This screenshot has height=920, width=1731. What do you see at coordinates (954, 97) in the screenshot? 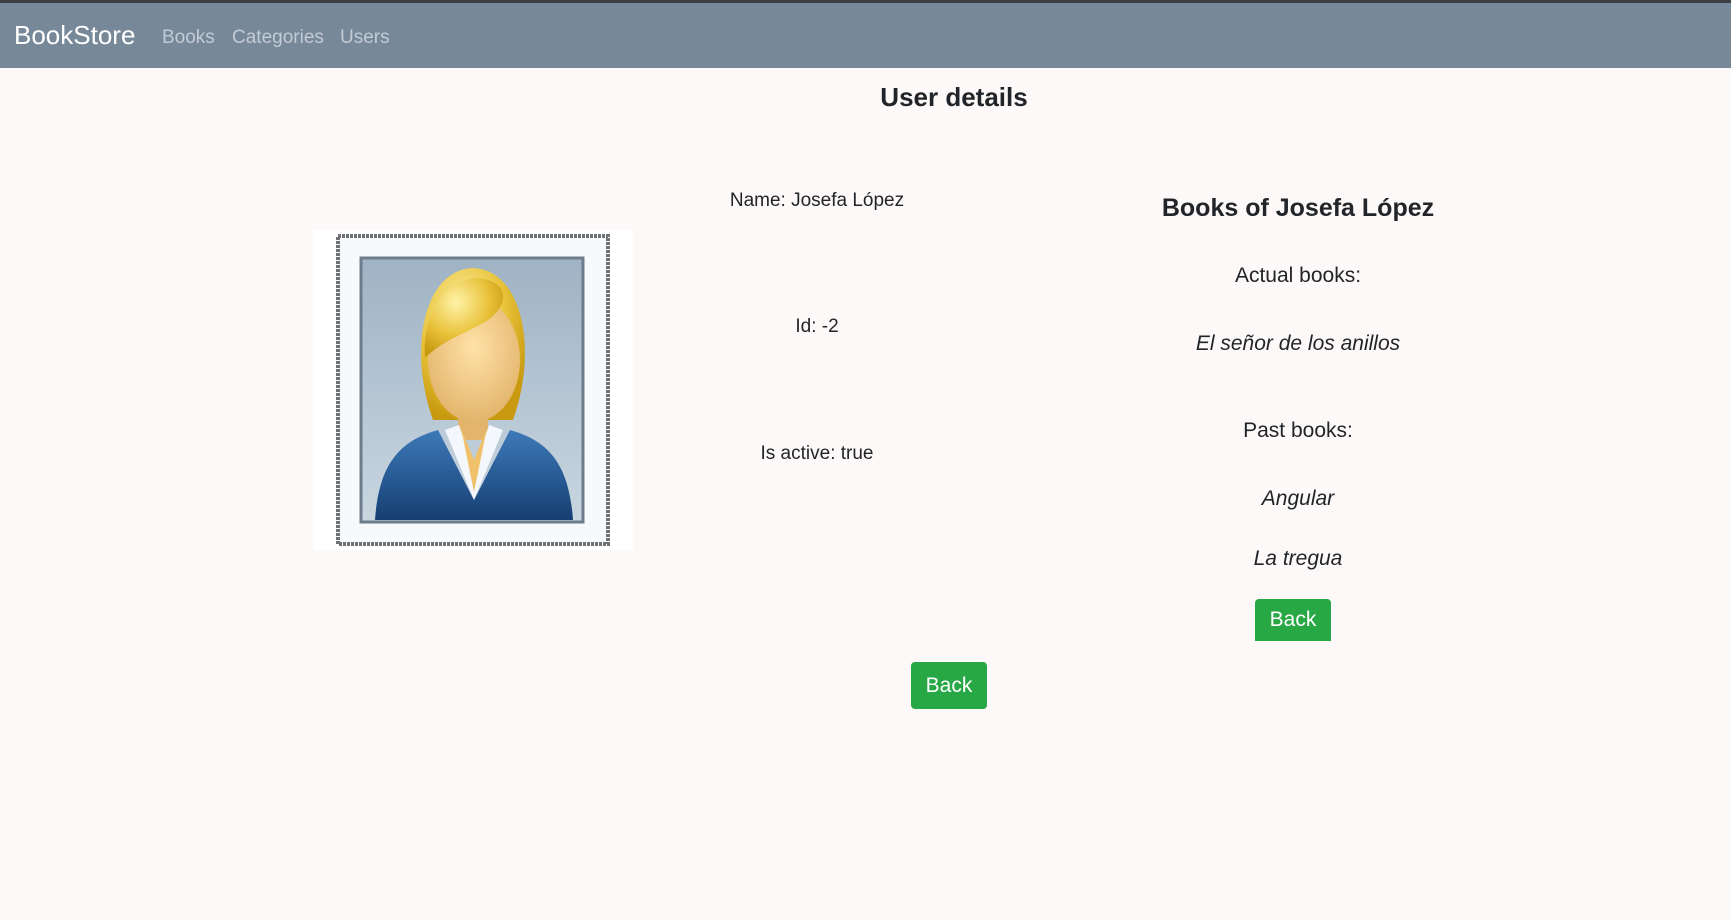
I see `page-title: User details` at bounding box center [954, 97].